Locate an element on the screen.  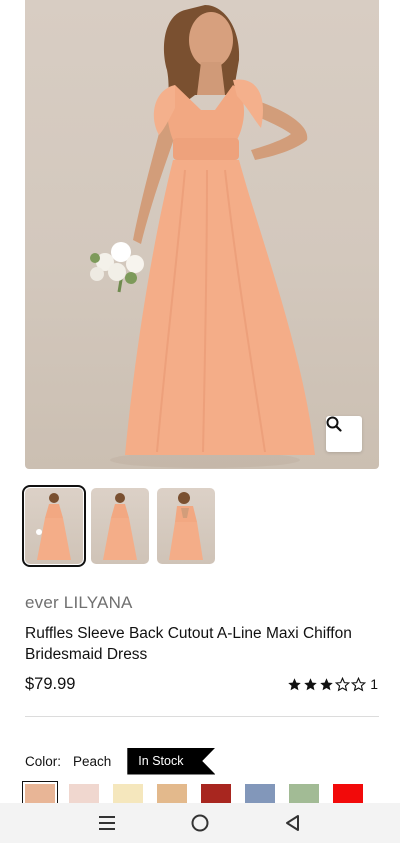
divider is located at coordinates (202, 716).